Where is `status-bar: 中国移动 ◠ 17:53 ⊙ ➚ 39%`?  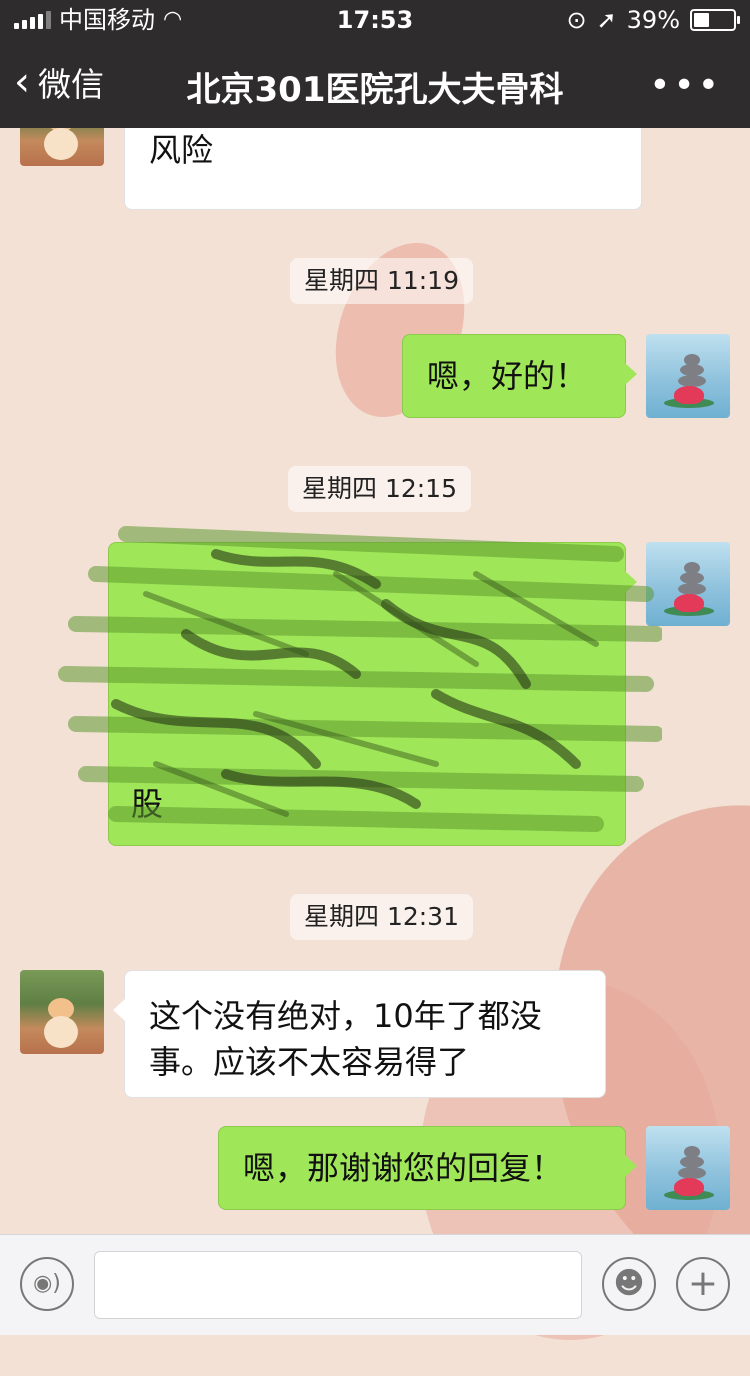
status-bar: 中国移动 ◠ 17:53 ⊙ ➚ 39% is located at coordinates (375, 20).